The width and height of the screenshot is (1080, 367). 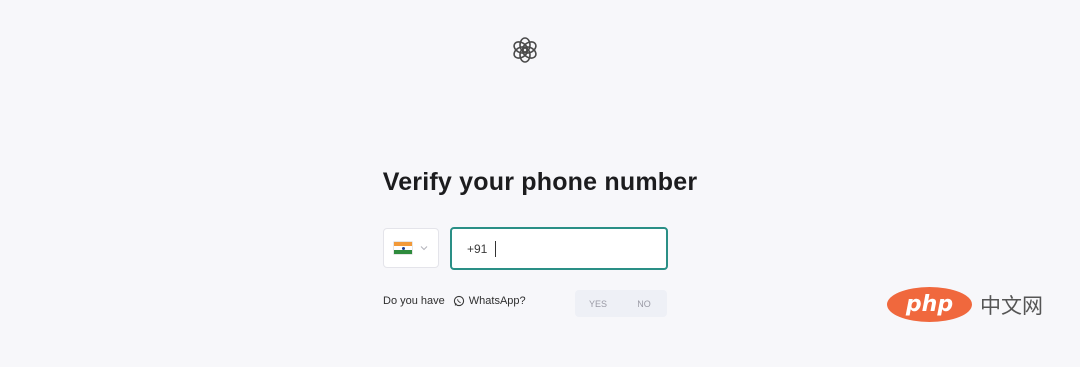 I want to click on watermark: php 中文网, so click(x=965, y=304).